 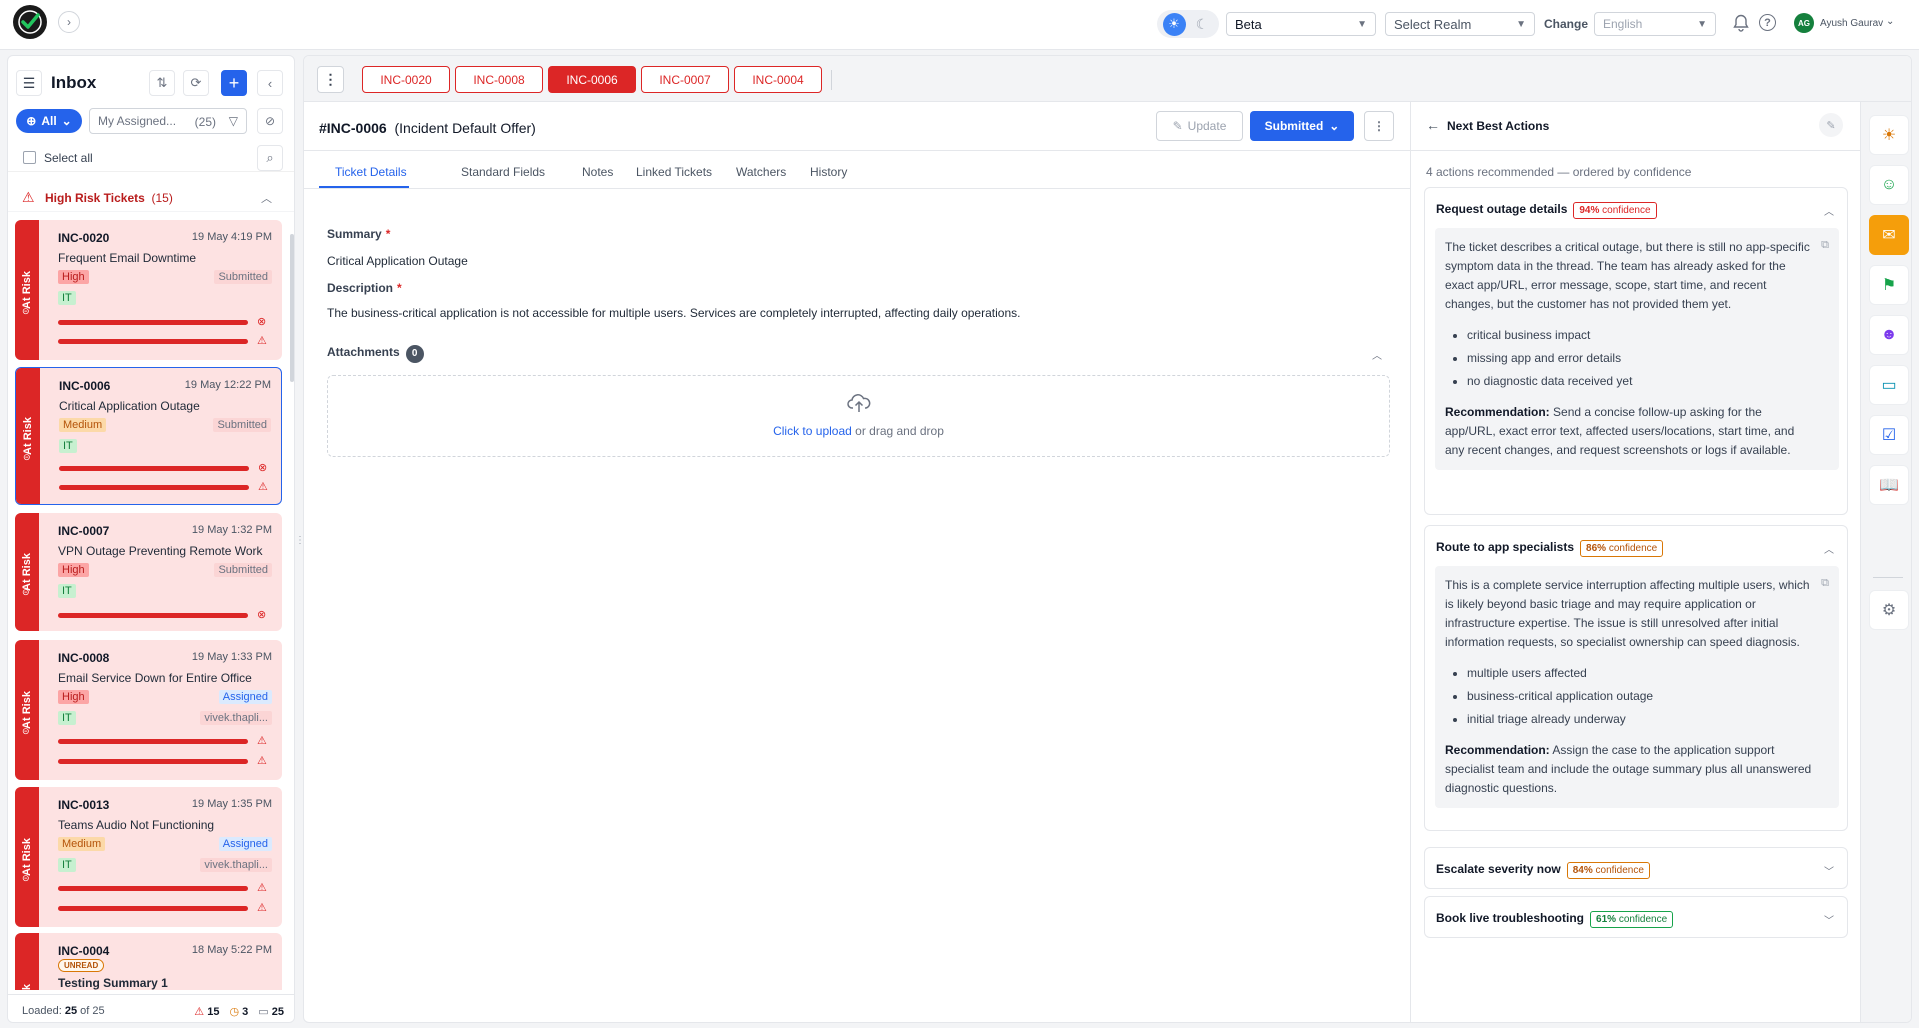 What do you see at coordinates (270, 158) in the screenshot?
I see `search-button: ⌕` at bounding box center [270, 158].